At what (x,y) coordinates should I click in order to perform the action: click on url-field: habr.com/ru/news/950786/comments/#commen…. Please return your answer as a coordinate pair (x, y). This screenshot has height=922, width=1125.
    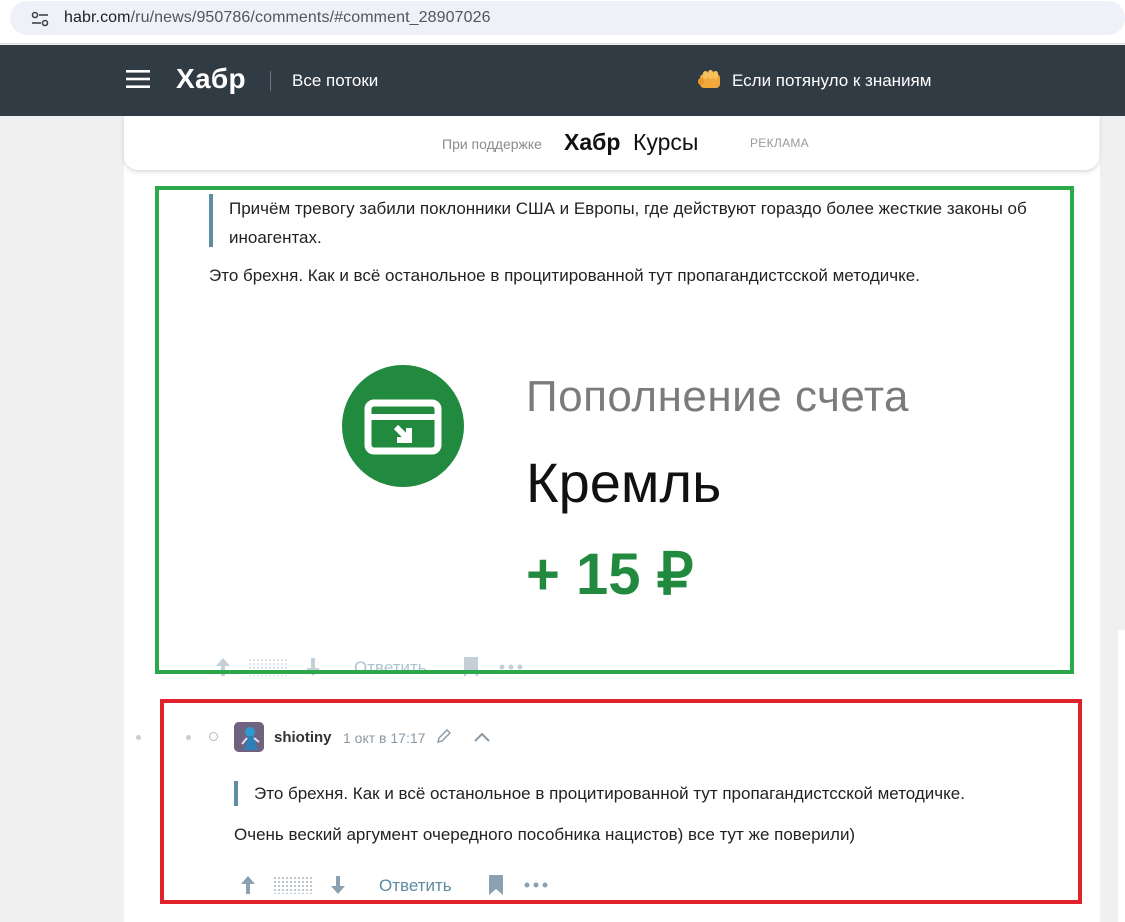
    Looking at the image, I should click on (567, 18).